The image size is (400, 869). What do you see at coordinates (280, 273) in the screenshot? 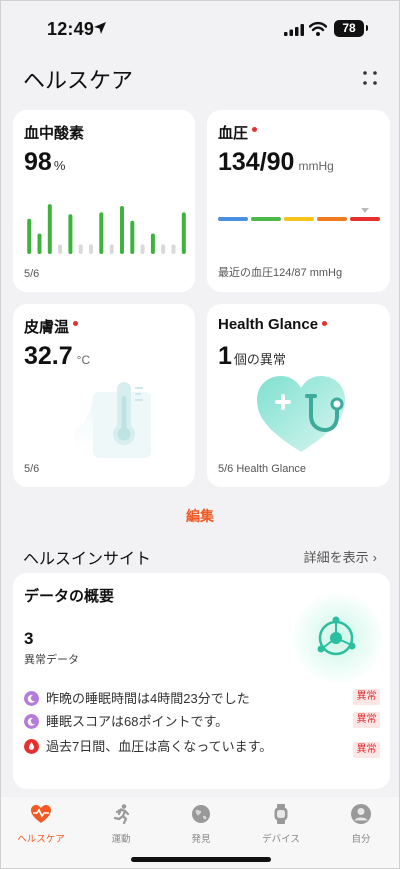
I see `bp-recent: 最近の血圧124/87 mmHg` at bounding box center [280, 273].